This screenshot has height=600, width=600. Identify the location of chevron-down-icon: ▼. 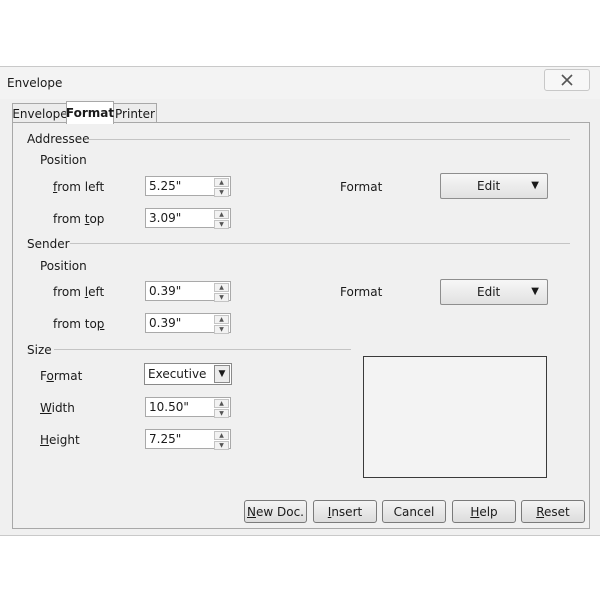
(222, 374).